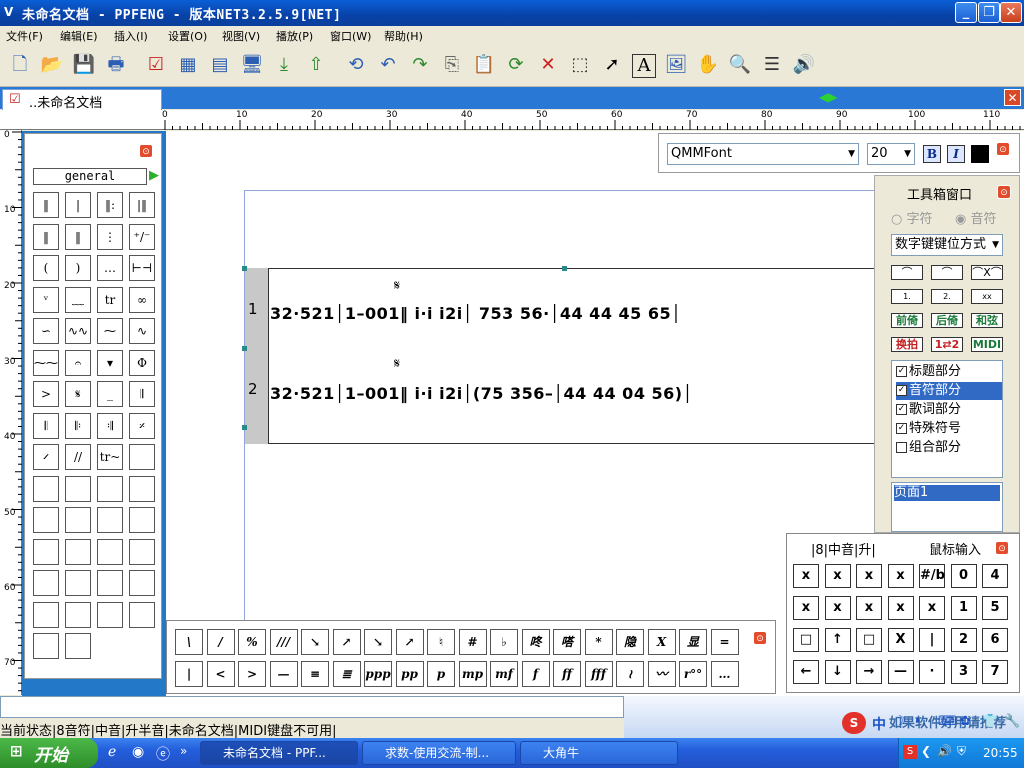  Describe the element at coordinates (1003, 149) in the screenshot. I see `fontbar-close-icon: ⊙` at that location.